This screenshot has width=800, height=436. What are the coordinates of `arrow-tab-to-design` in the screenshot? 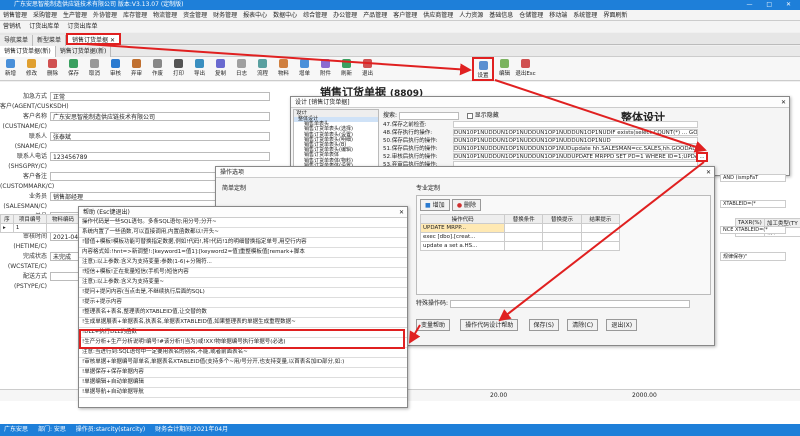 It's located at (278, 59).